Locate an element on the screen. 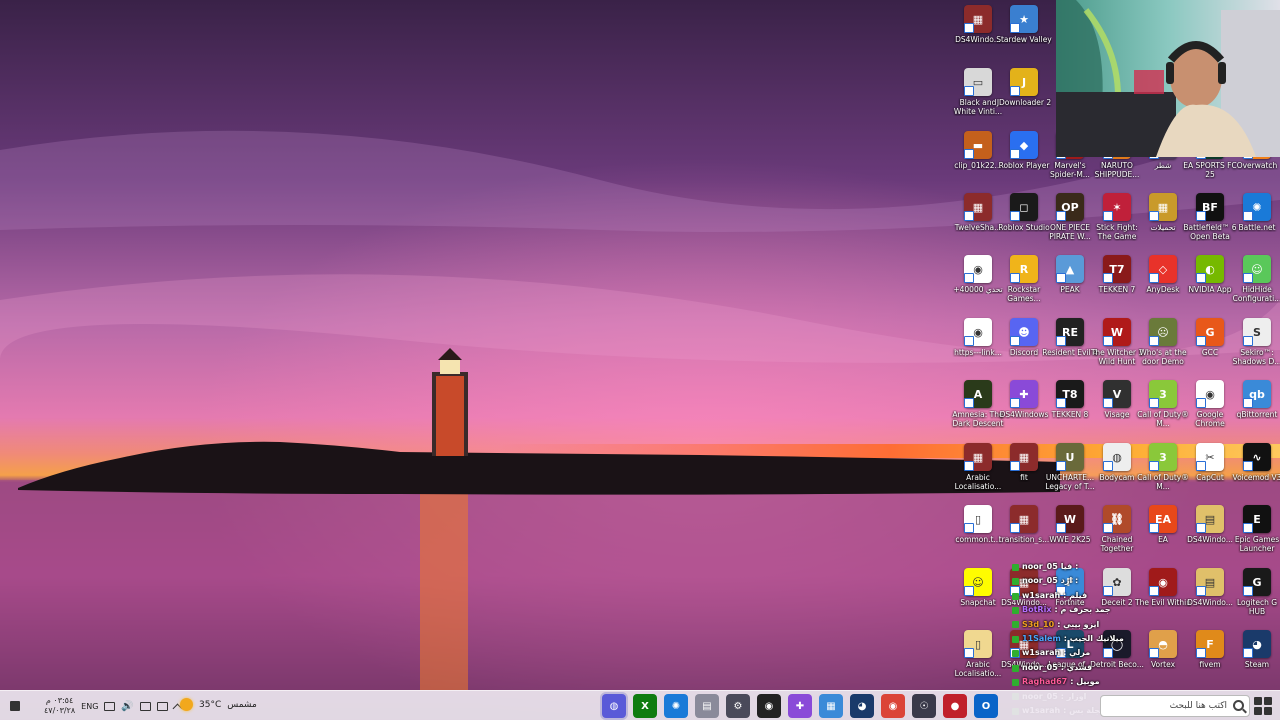 This screenshot has height=720, width=1280. desktop-icon-resident-evil: RE Resident Evil 4 is located at coordinates (1070, 337).